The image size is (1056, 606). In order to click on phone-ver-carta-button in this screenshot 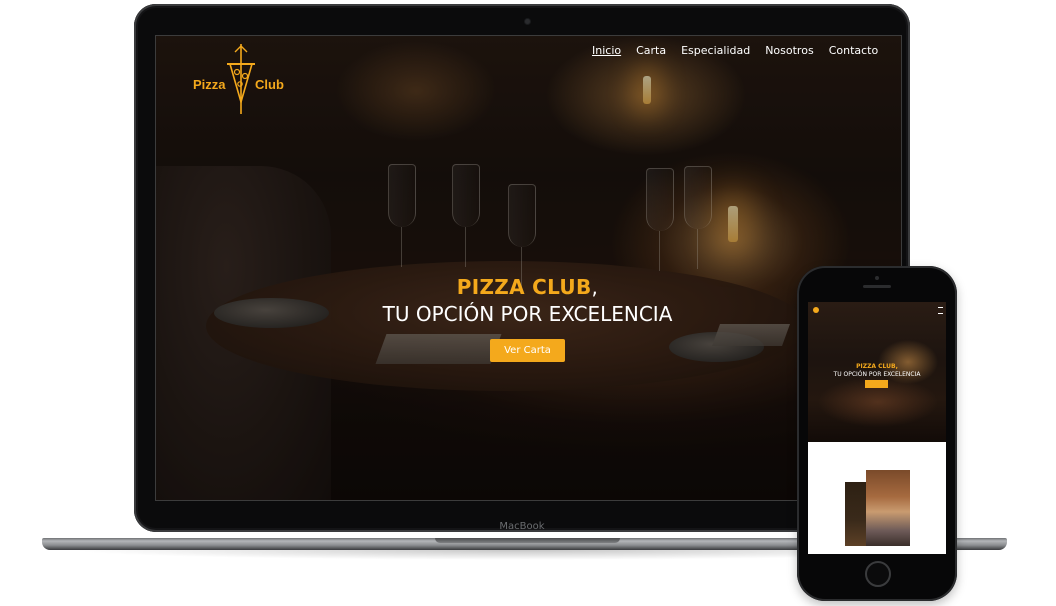, I will do `click(876, 384)`.